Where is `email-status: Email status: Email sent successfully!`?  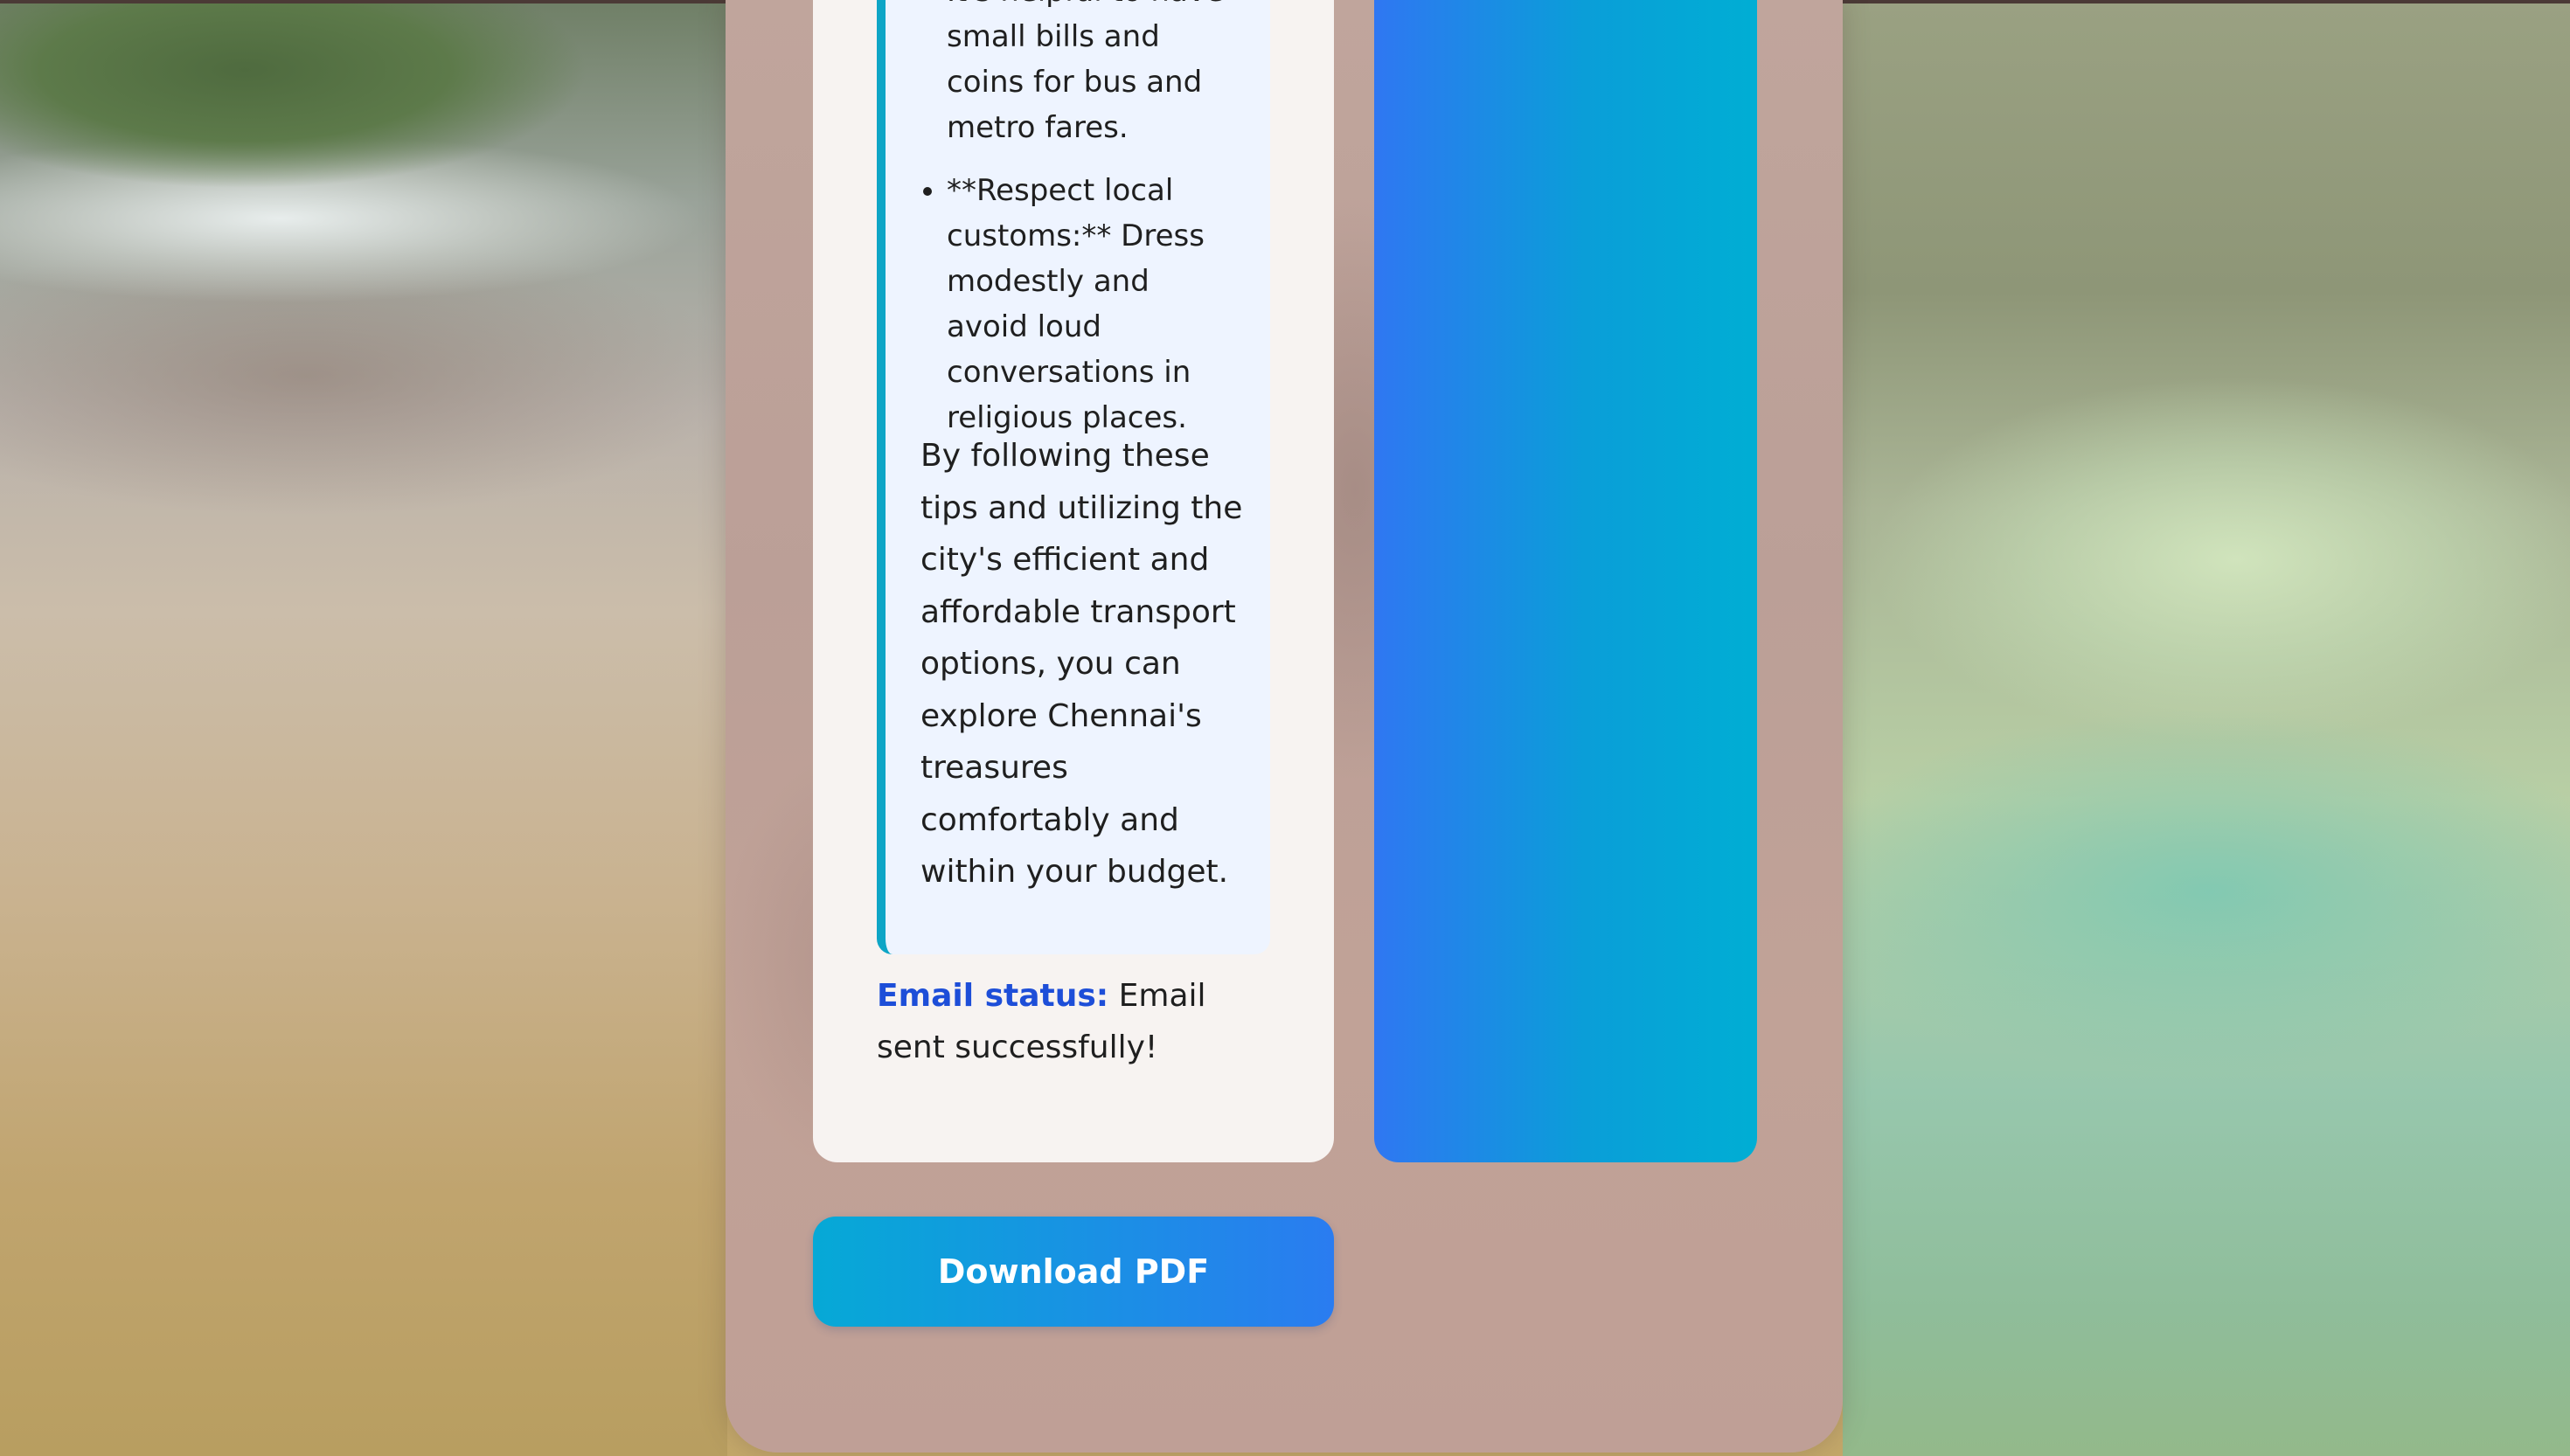
email-status: Email status: Email sent successfully! is located at coordinates (1073, 1021).